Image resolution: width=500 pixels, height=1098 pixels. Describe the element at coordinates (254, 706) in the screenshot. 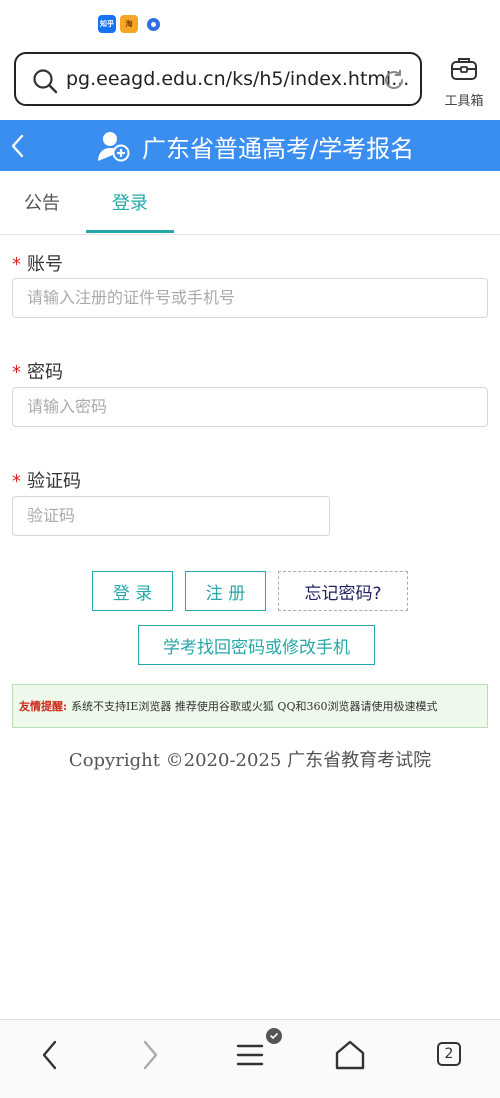

I see `tip-text: 系统不支持IE浏览器 推荐使用谷歌或火狐 QQ和360浏览器请使用极速模式` at that location.